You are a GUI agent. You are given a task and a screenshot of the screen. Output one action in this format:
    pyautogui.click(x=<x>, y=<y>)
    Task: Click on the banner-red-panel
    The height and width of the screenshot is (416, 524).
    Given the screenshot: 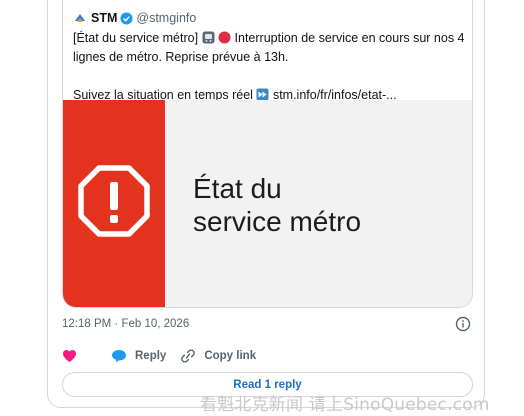 What is the action you would take?
    pyautogui.click(x=114, y=203)
    